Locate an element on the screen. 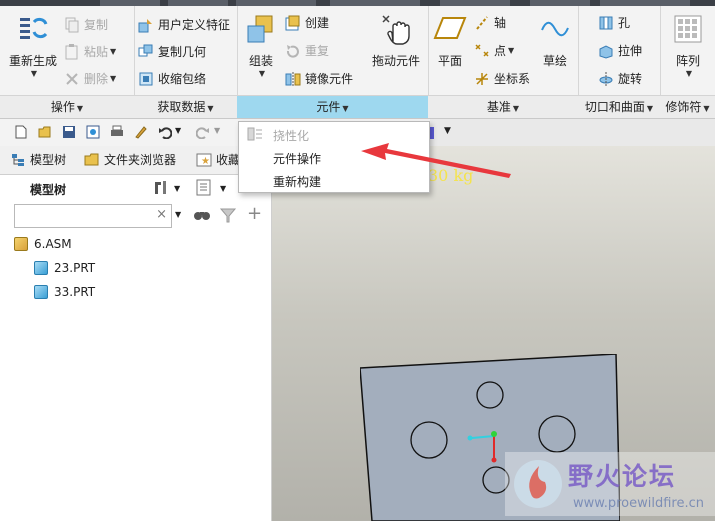 Image resolution: width=715 pixels, height=521 pixels. tab-folder-browser: 文件夹浏览器 is located at coordinates (130, 160).